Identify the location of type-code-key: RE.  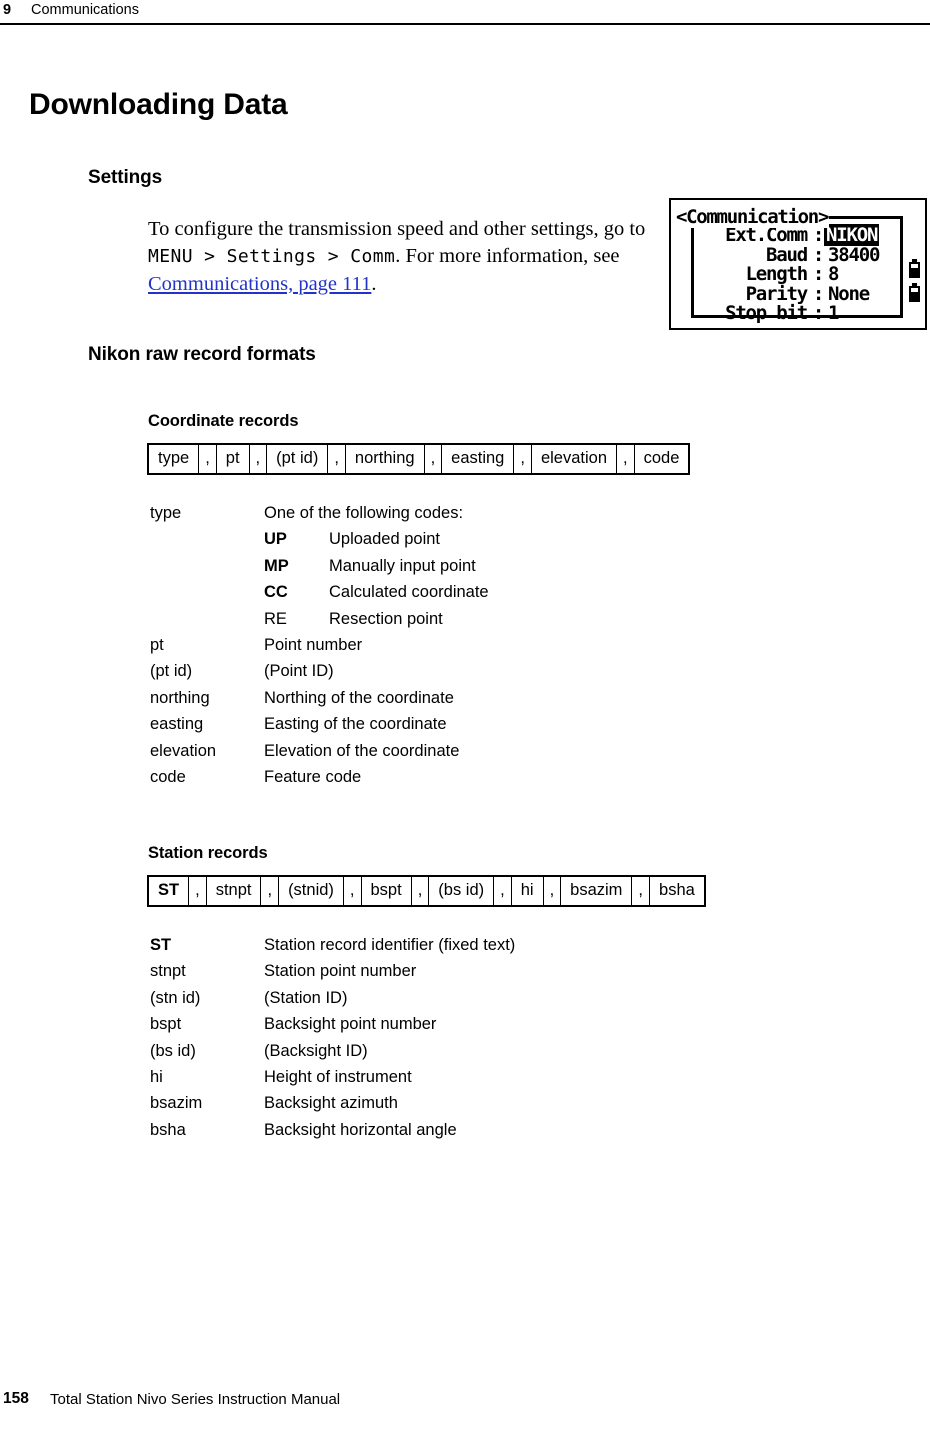
(275, 618).